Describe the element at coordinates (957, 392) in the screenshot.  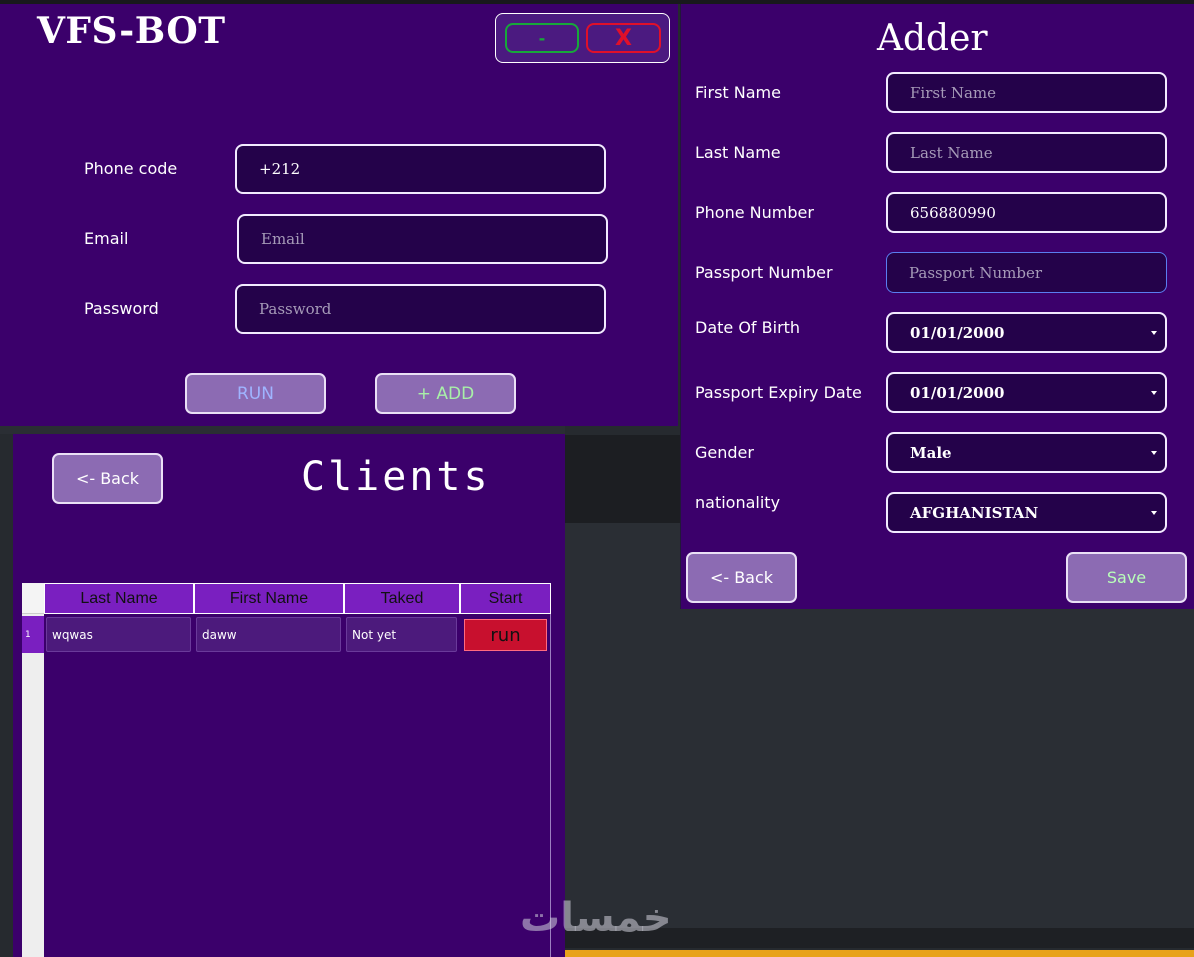
I see `expiry-value: 01/01/2000` at that location.